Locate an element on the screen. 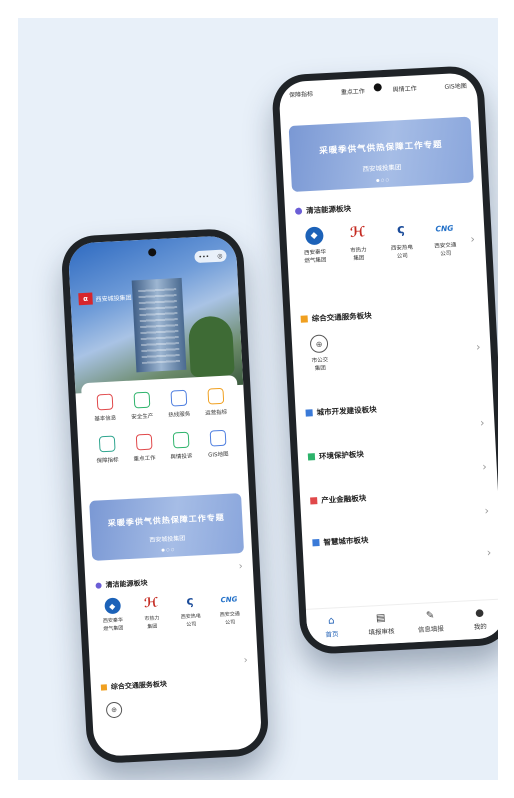  section-title: 城市开发建设板块 is located at coordinates (346, 411).